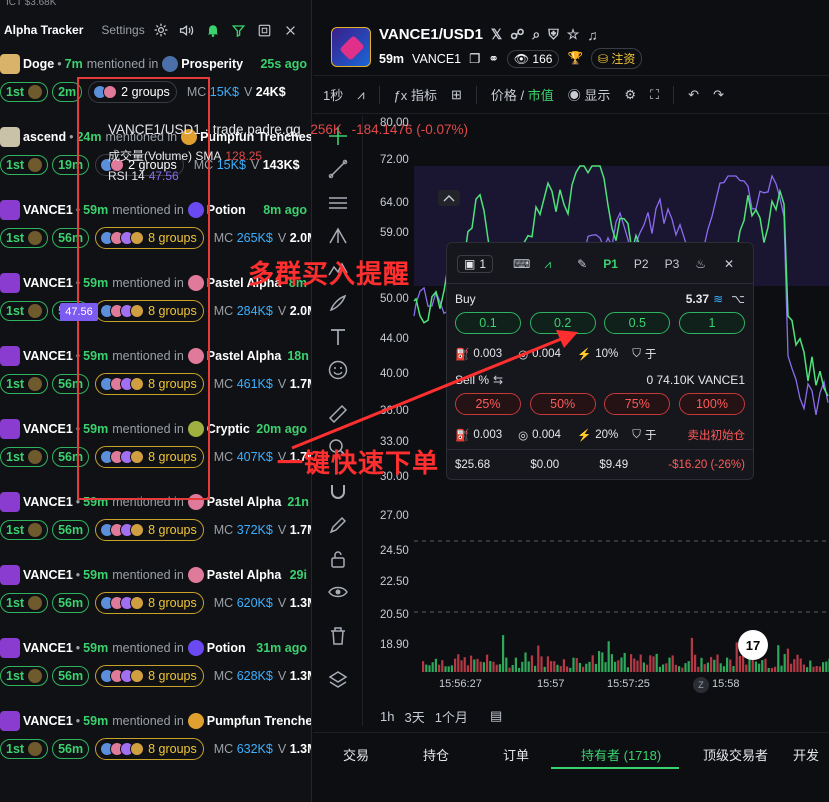 The image size is (829, 802). What do you see at coordinates (122, 30) in the screenshot?
I see `settings-link: Settings` at bounding box center [122, 30].